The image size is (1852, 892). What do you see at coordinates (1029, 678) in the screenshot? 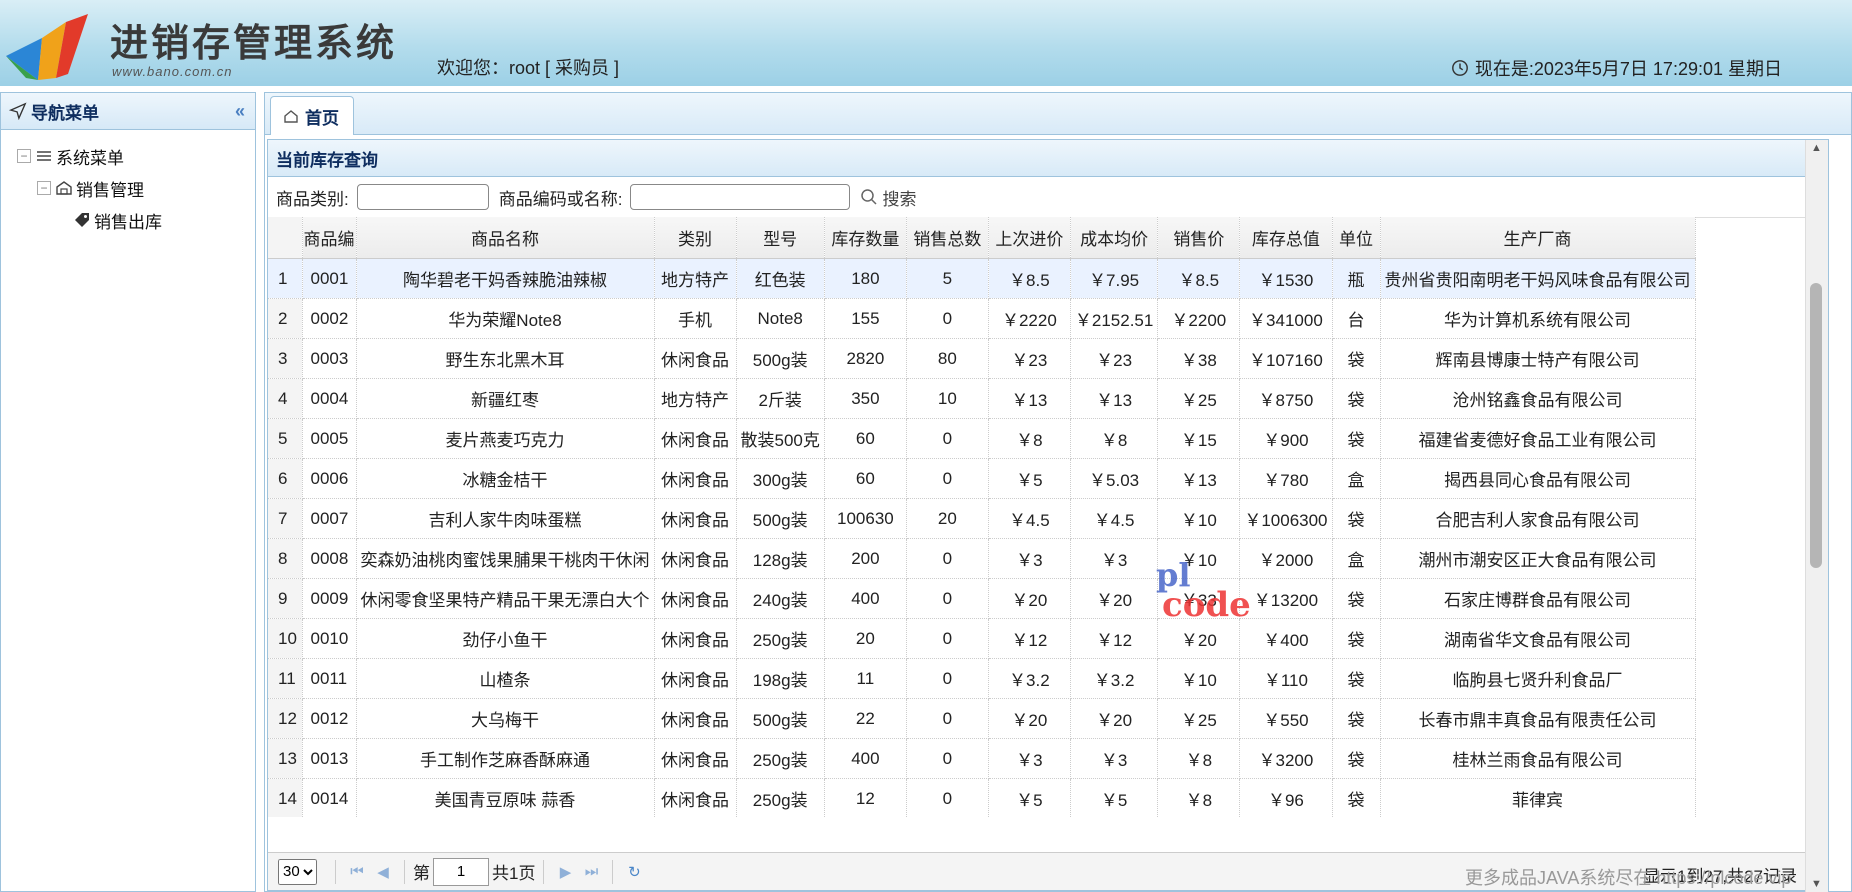
I see `table-cell: ￥3.2` at bounding box center [1029, 678].